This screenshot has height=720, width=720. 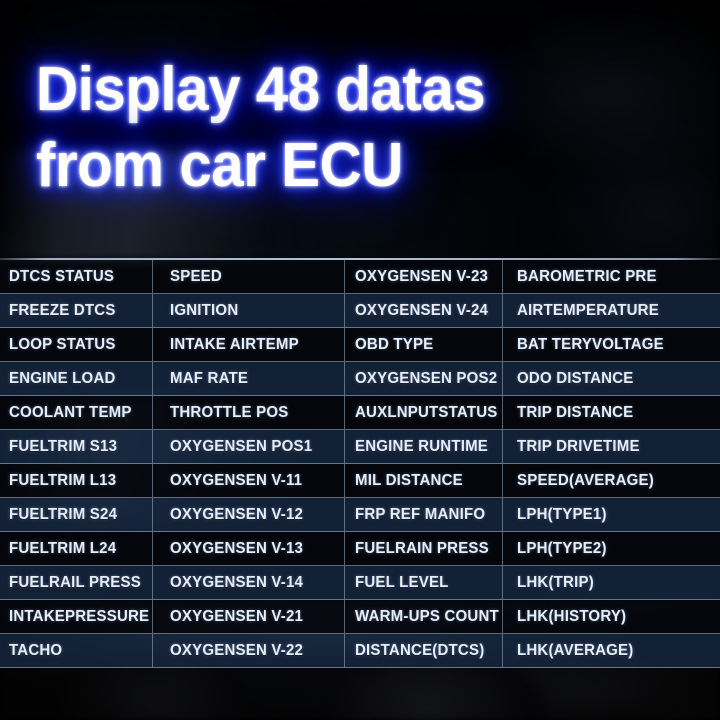 What do you see at coordinates (420, 514) in the screenshot?
I see `table-cell-label: FRP REF MANIFO` at bounding box center [420, 514].